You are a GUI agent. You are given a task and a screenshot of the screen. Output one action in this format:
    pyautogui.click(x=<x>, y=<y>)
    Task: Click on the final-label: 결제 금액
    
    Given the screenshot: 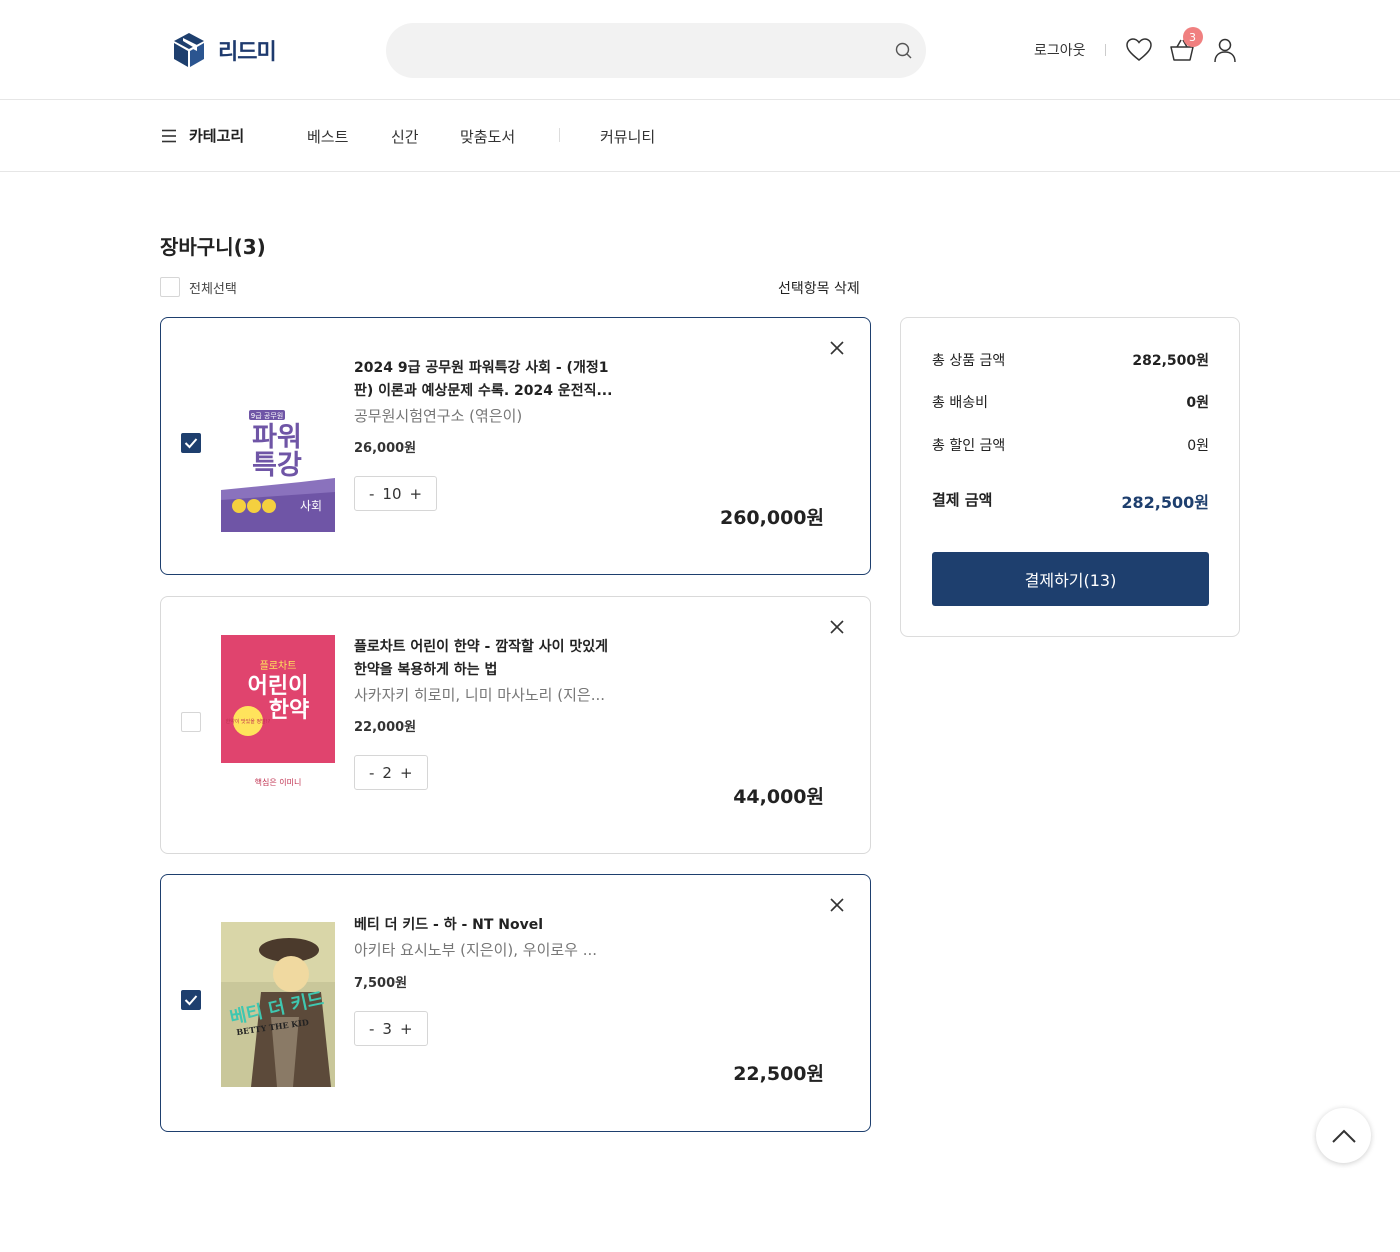 What is the action you would take?
    pyautogui.click(x=962, y=500)
    